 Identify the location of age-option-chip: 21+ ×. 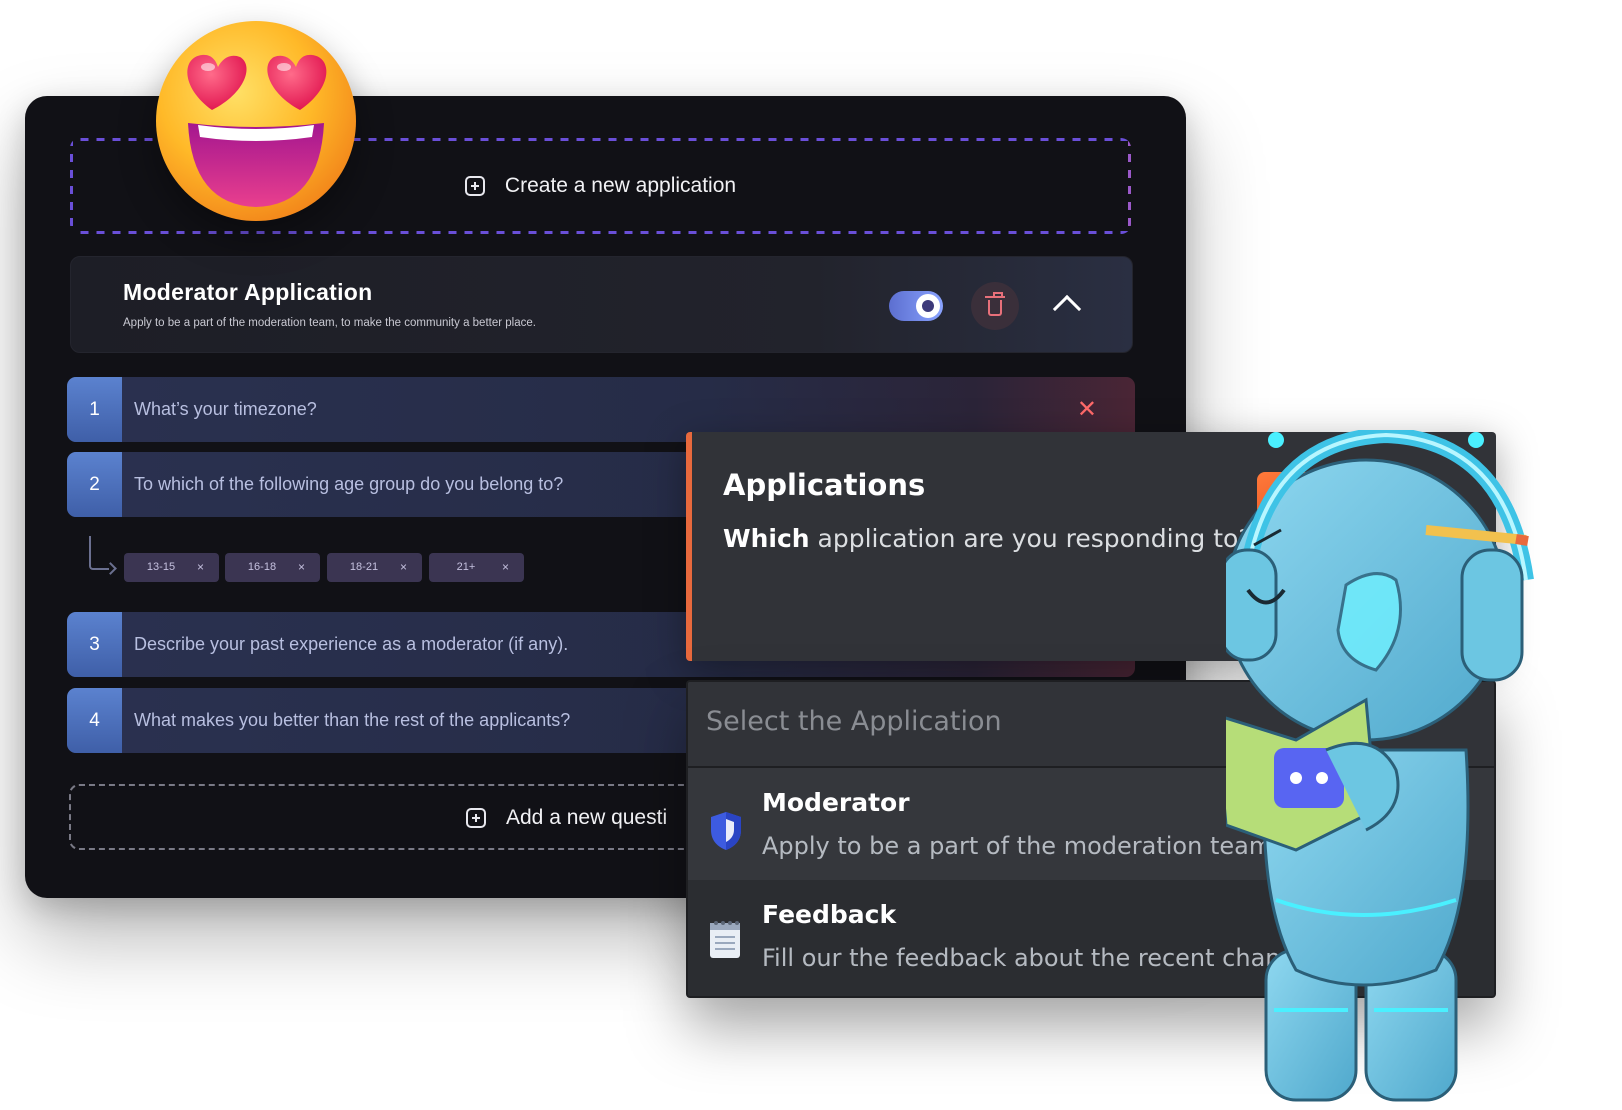
(476, 567).